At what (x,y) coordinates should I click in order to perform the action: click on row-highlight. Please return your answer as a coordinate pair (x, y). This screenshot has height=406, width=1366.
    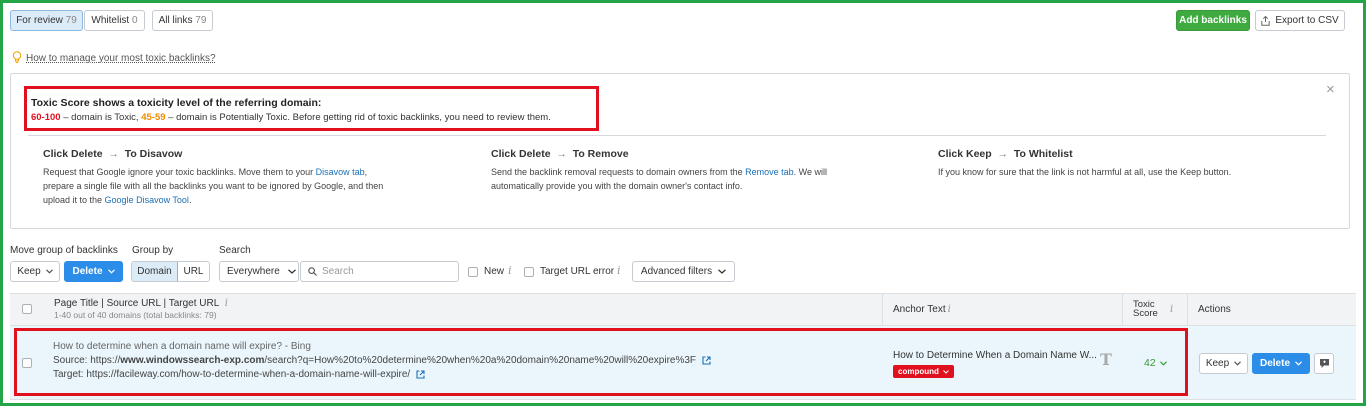
    Looking at the image, I should click on (601, 362).